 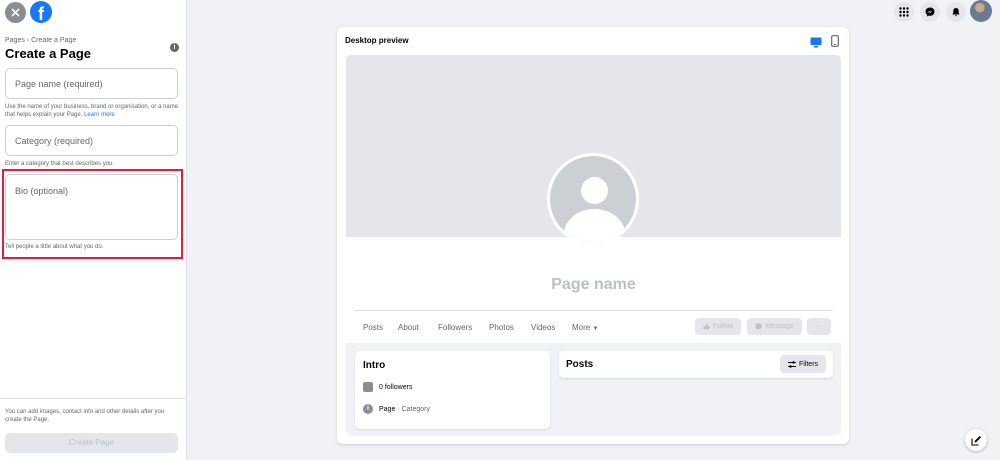 I want to click on breadcrumb: Pages › Create a Page, so click(x=41, y=40).